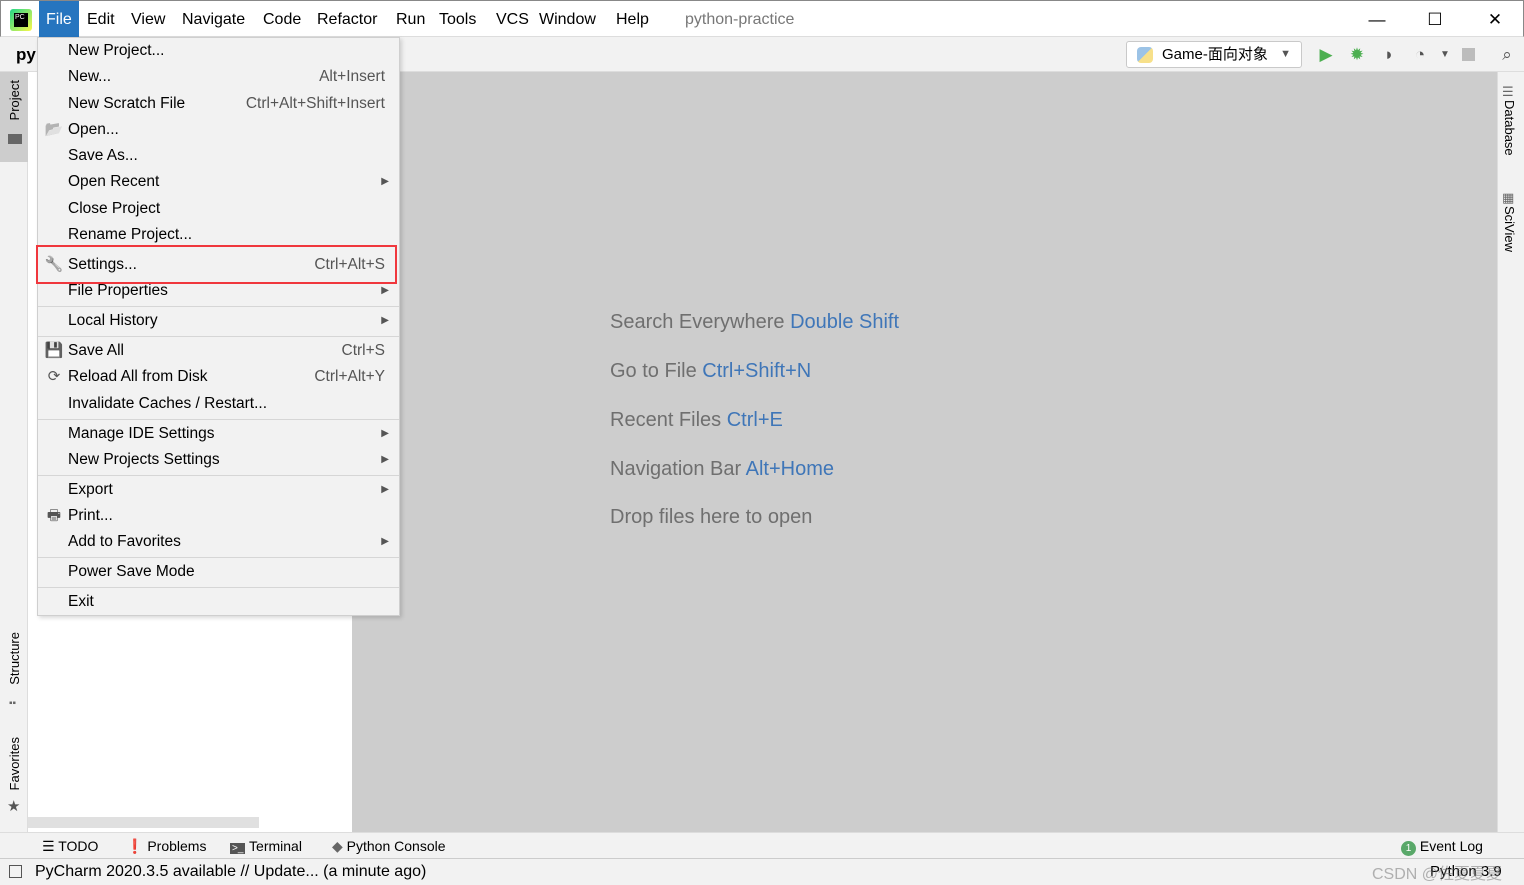 This screenshot has width=1524, height=885. I want to click on menu-item-export: Export ▶, so click(218, 490).